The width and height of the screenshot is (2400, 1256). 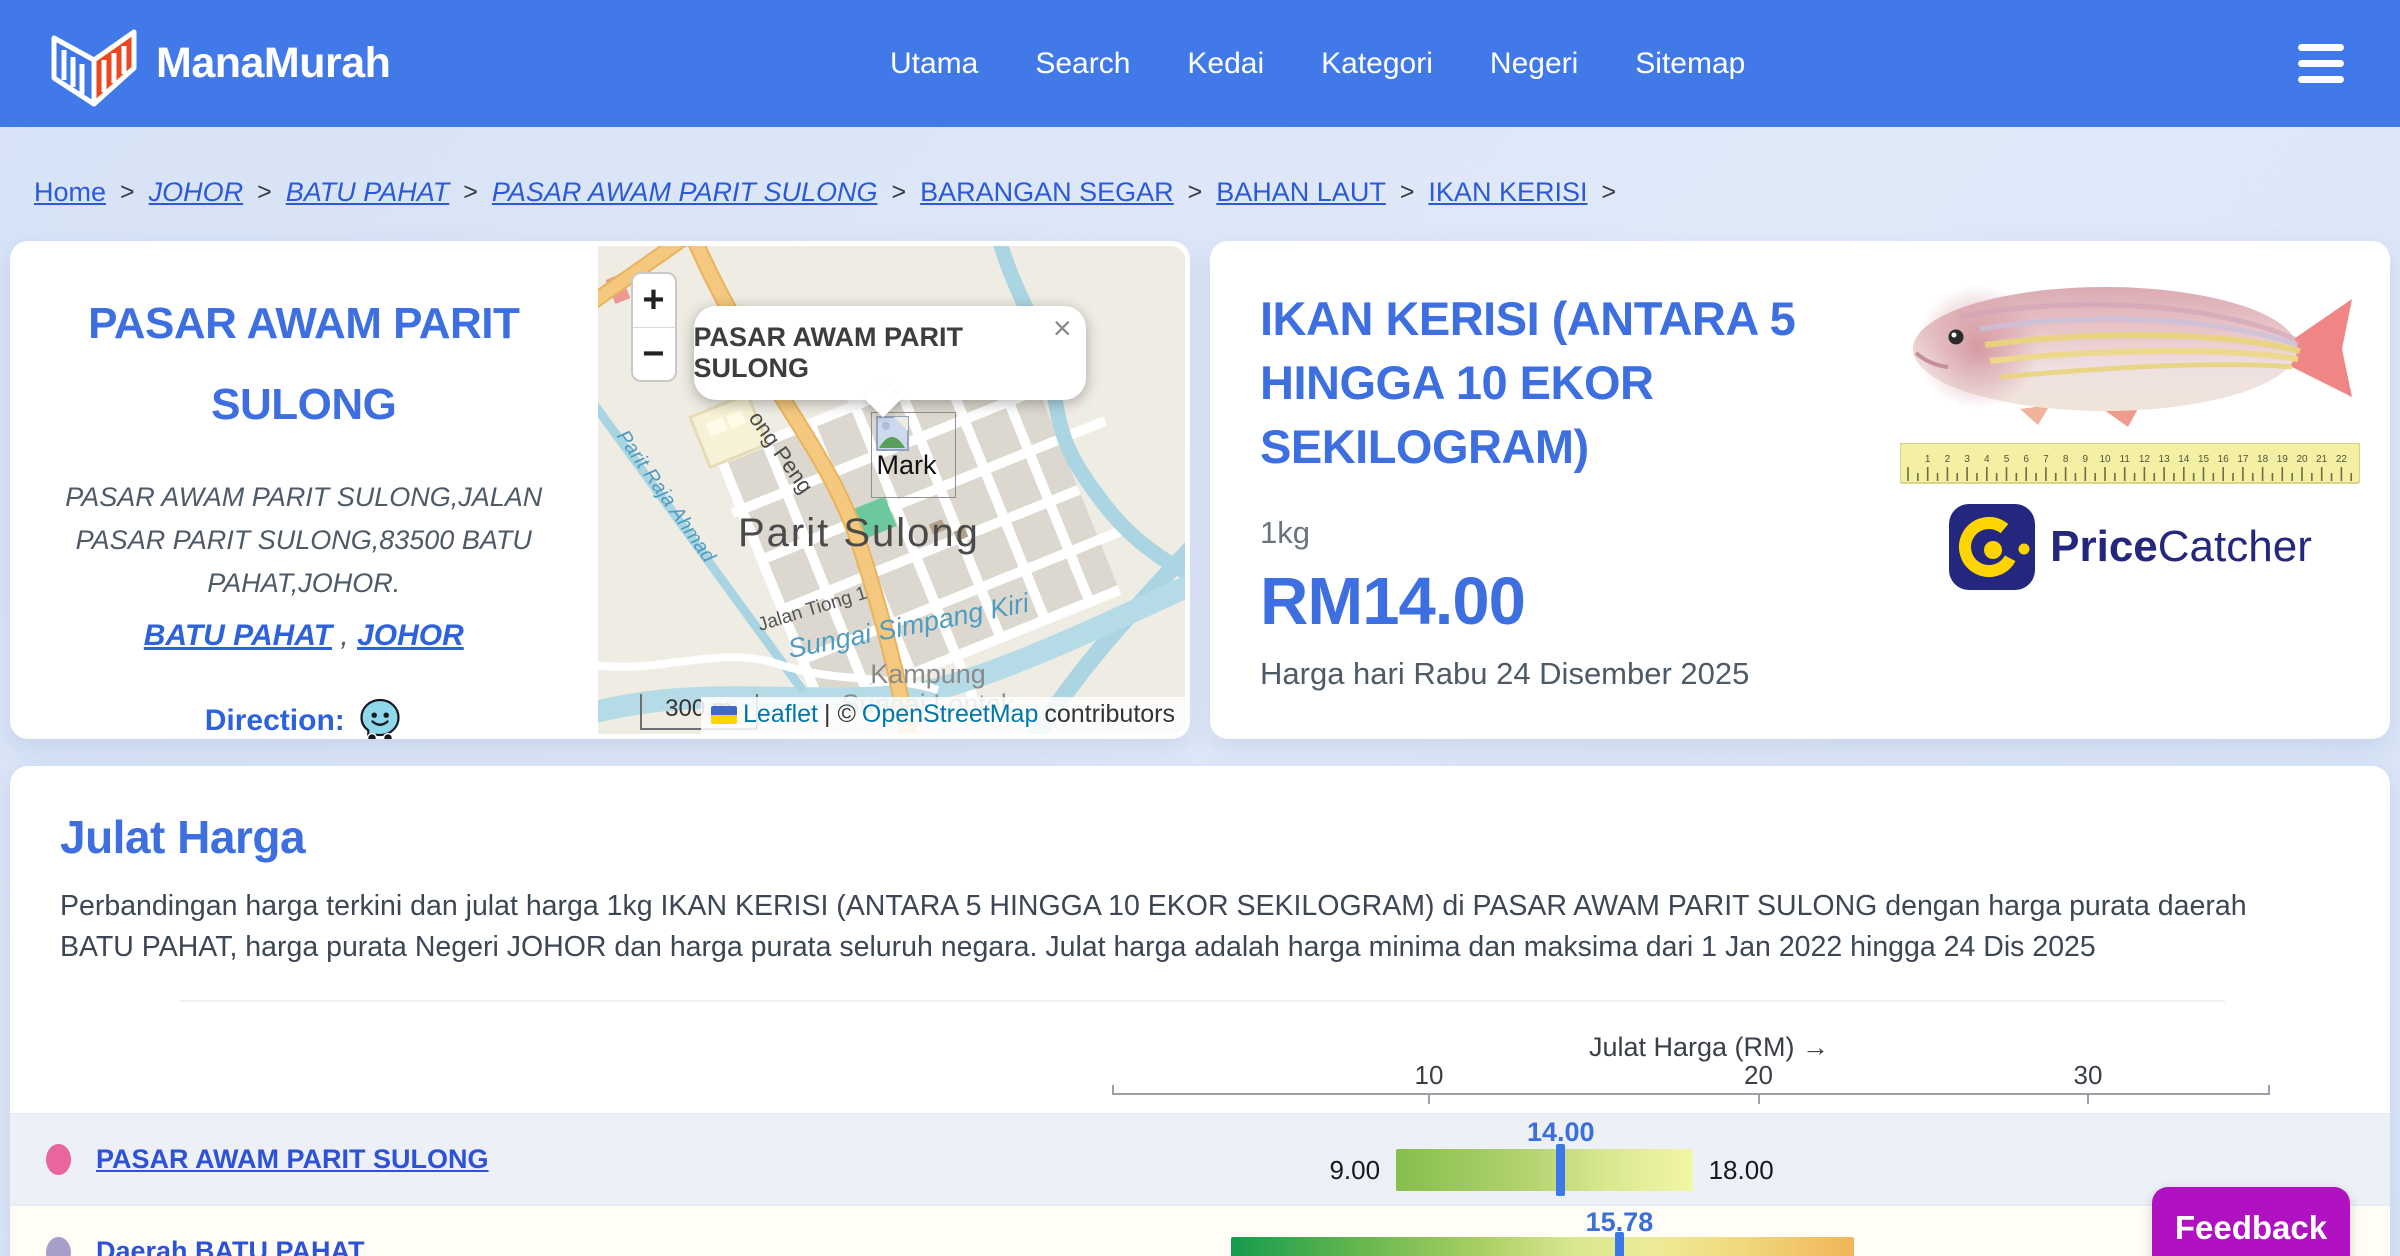 What do you see at coordinates (274, 721) in the screenshot?
I see `direction-label: Direction:` at bounding box center [274, 721].